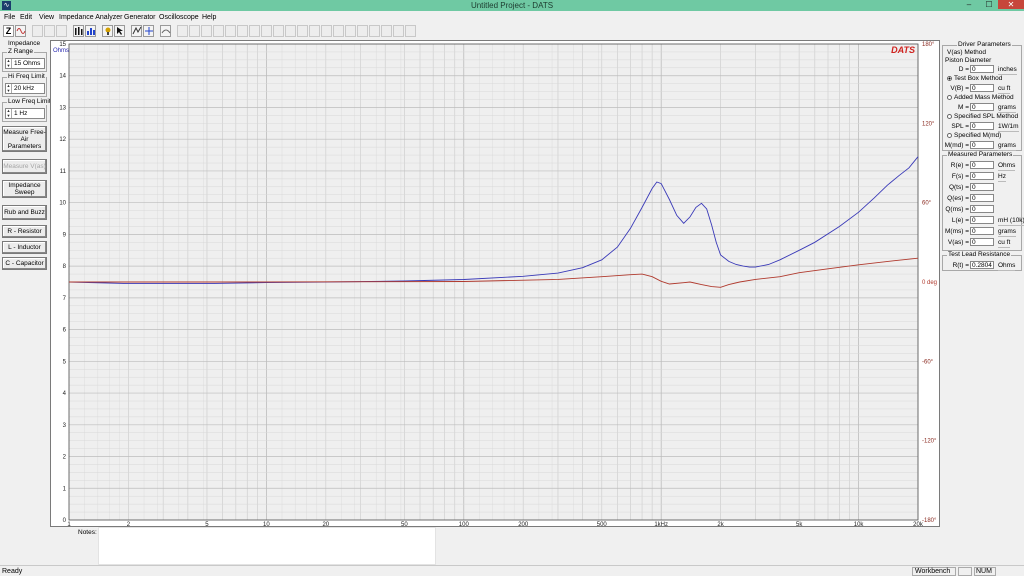 This screenshot has width=1024, height=576. I want to click on test-lead-group: Test Lead Resistance R(t) = 0.2804 Ohms, so click(982, 261).